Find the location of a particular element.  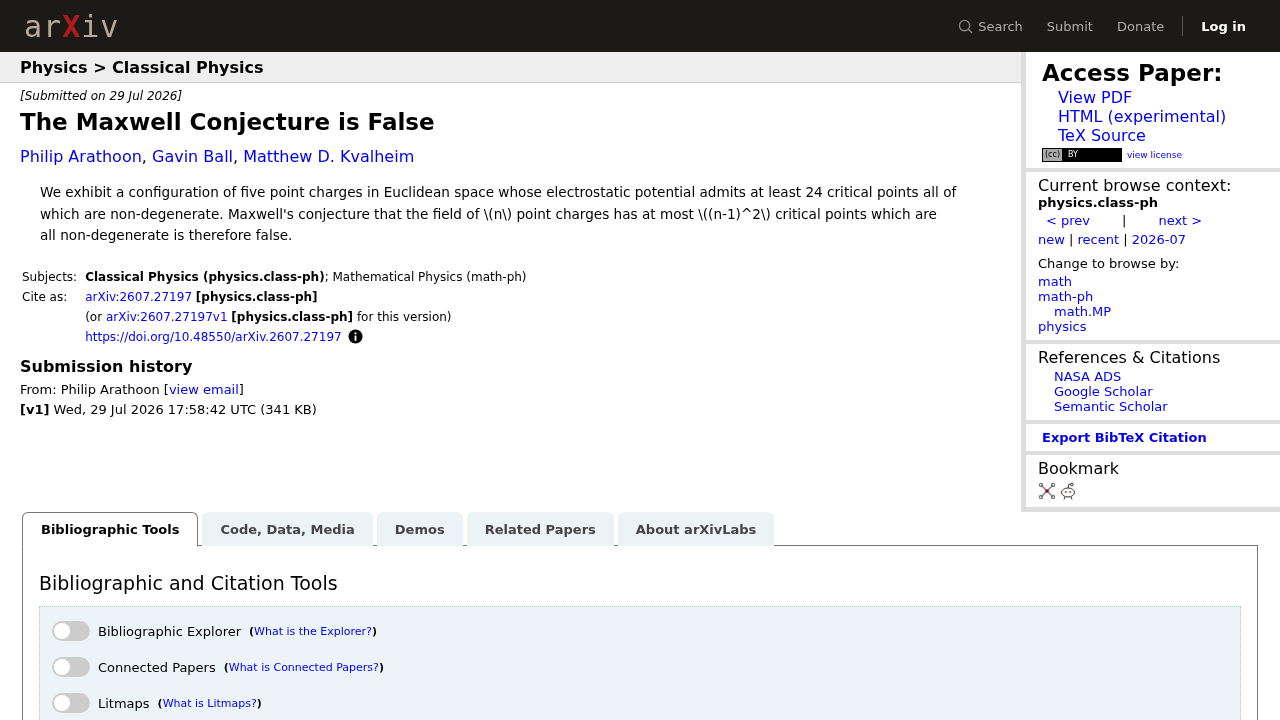

format-link: HTML (experimental) is located at coordinates (1142, 116).